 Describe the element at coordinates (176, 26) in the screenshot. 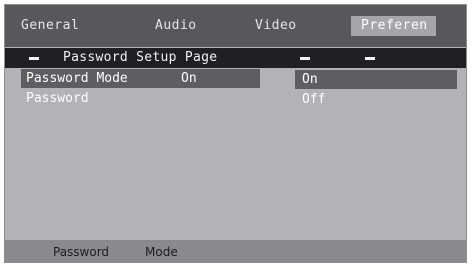

I see `tab-audio: Audio` at that location.